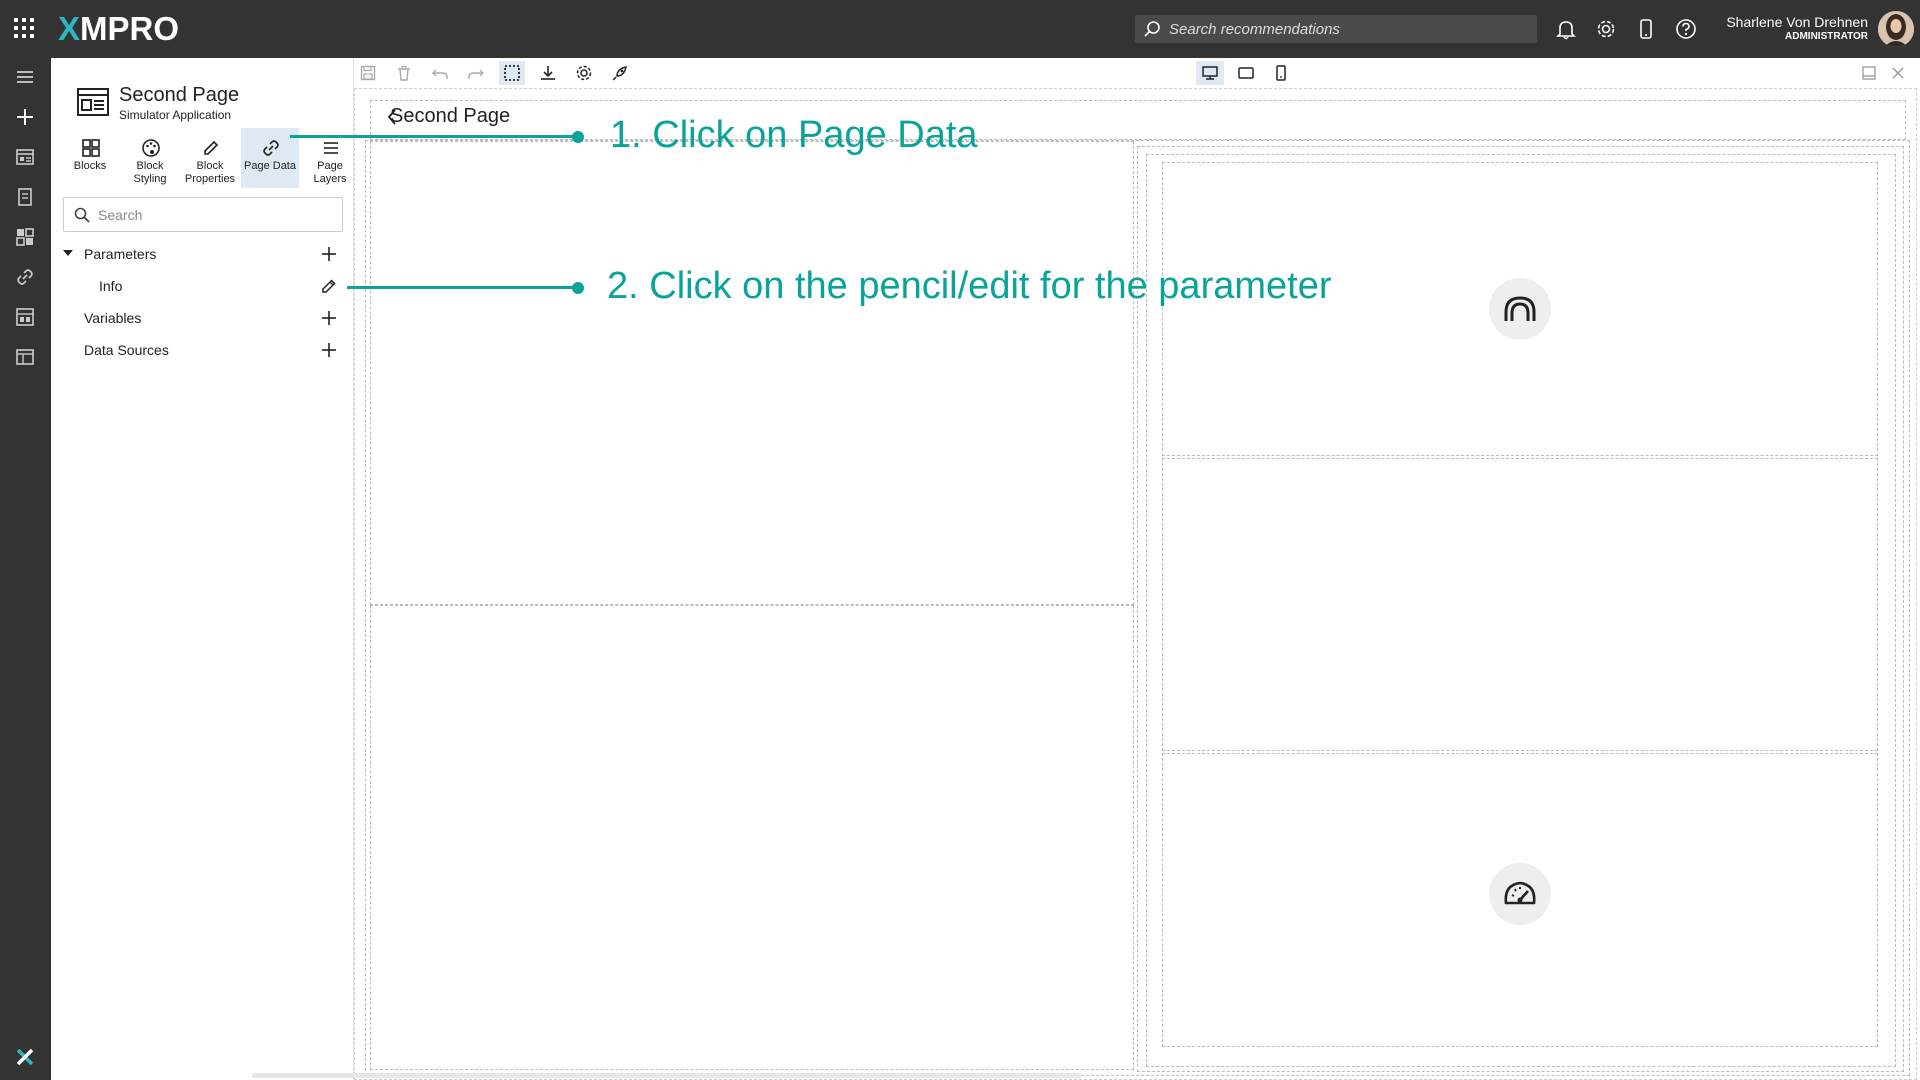 The image size is (1920, 1080). Describe the element at coordinates (25, 317) in the screenshot. I see `dashboard-icon` at that location.